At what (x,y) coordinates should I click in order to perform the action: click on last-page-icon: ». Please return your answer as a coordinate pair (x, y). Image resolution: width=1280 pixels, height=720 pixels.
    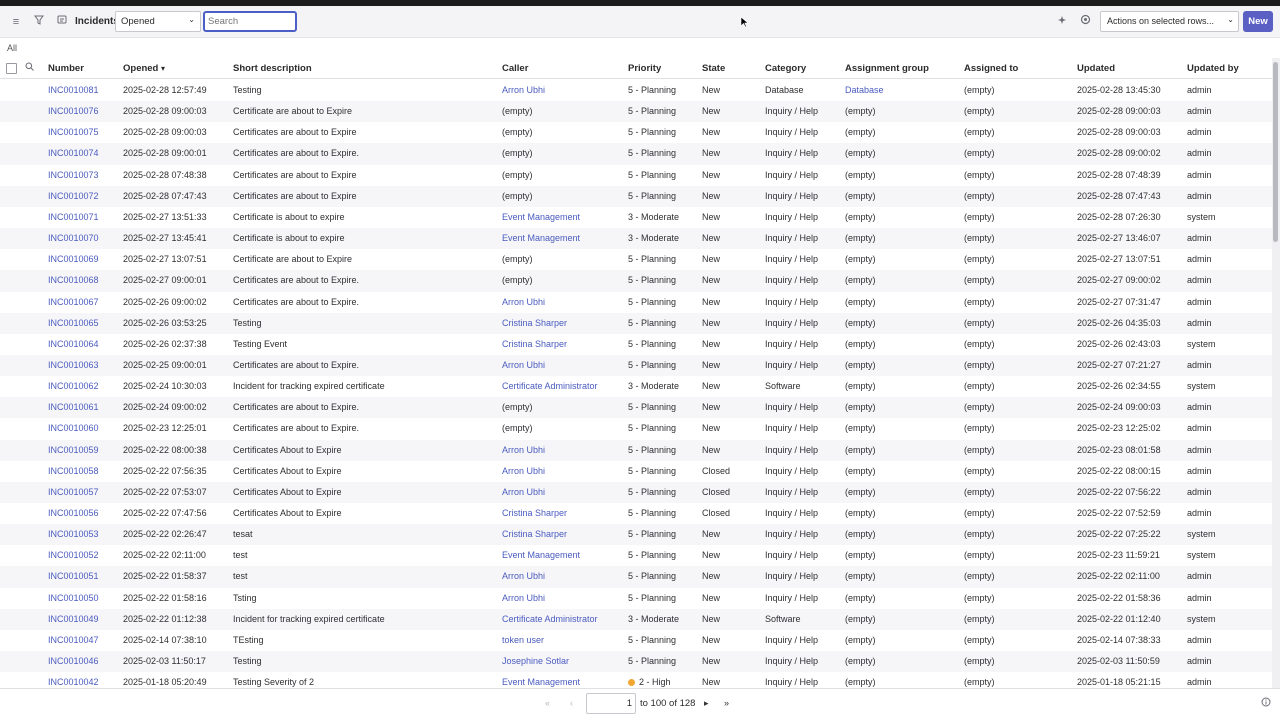
    Looking at the image, I should click on (726, 703).